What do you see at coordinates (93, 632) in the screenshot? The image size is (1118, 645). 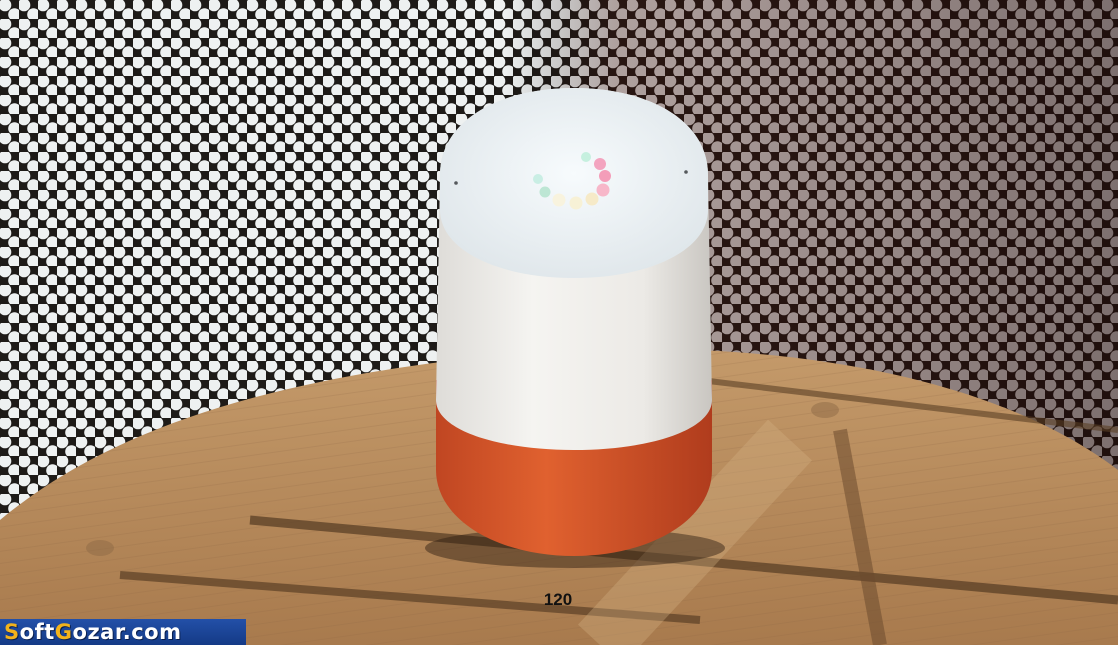 I see `watermark-text: SoftGozar.com` at bounding box center [93, 632].